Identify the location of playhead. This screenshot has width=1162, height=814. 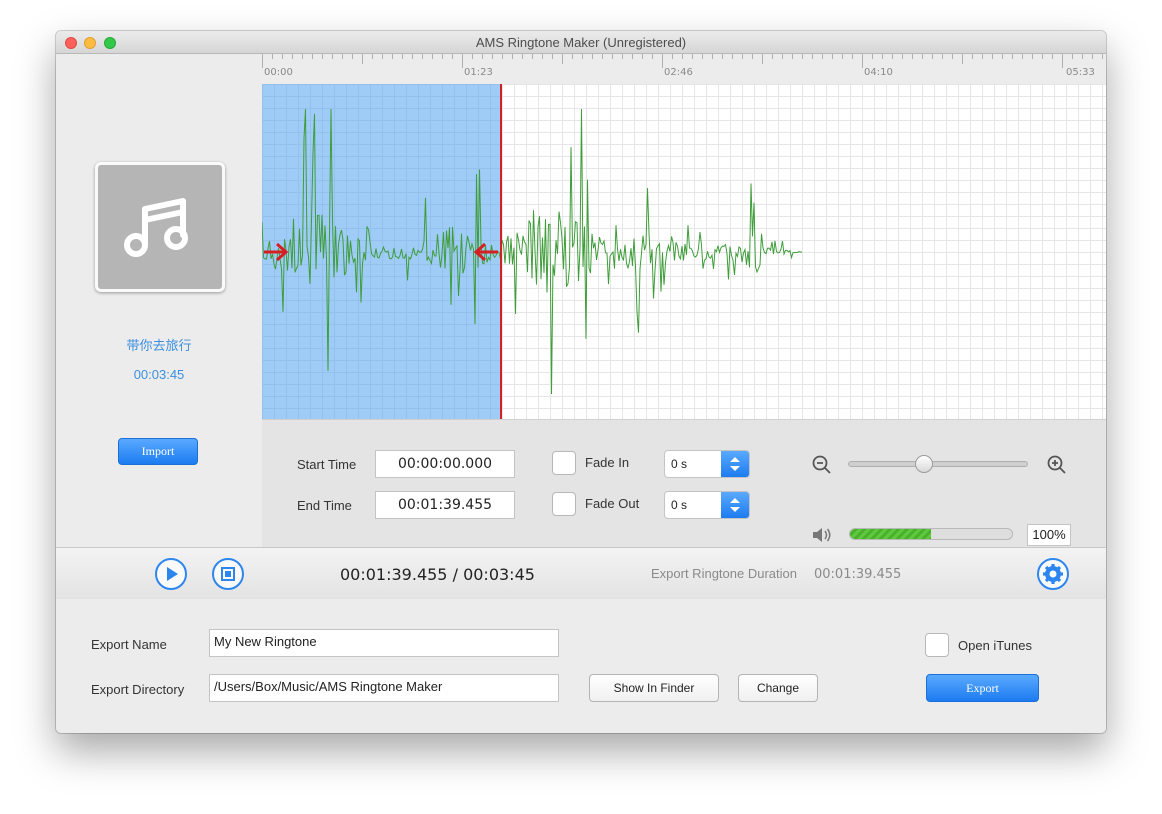
(501, 251).